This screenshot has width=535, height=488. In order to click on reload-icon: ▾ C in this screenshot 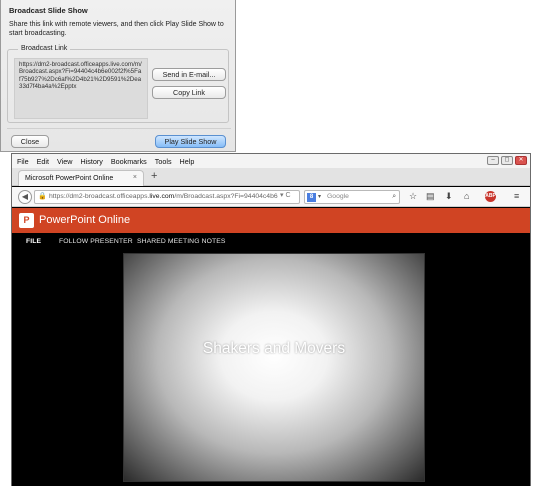, I will do `click(285, 195)`.